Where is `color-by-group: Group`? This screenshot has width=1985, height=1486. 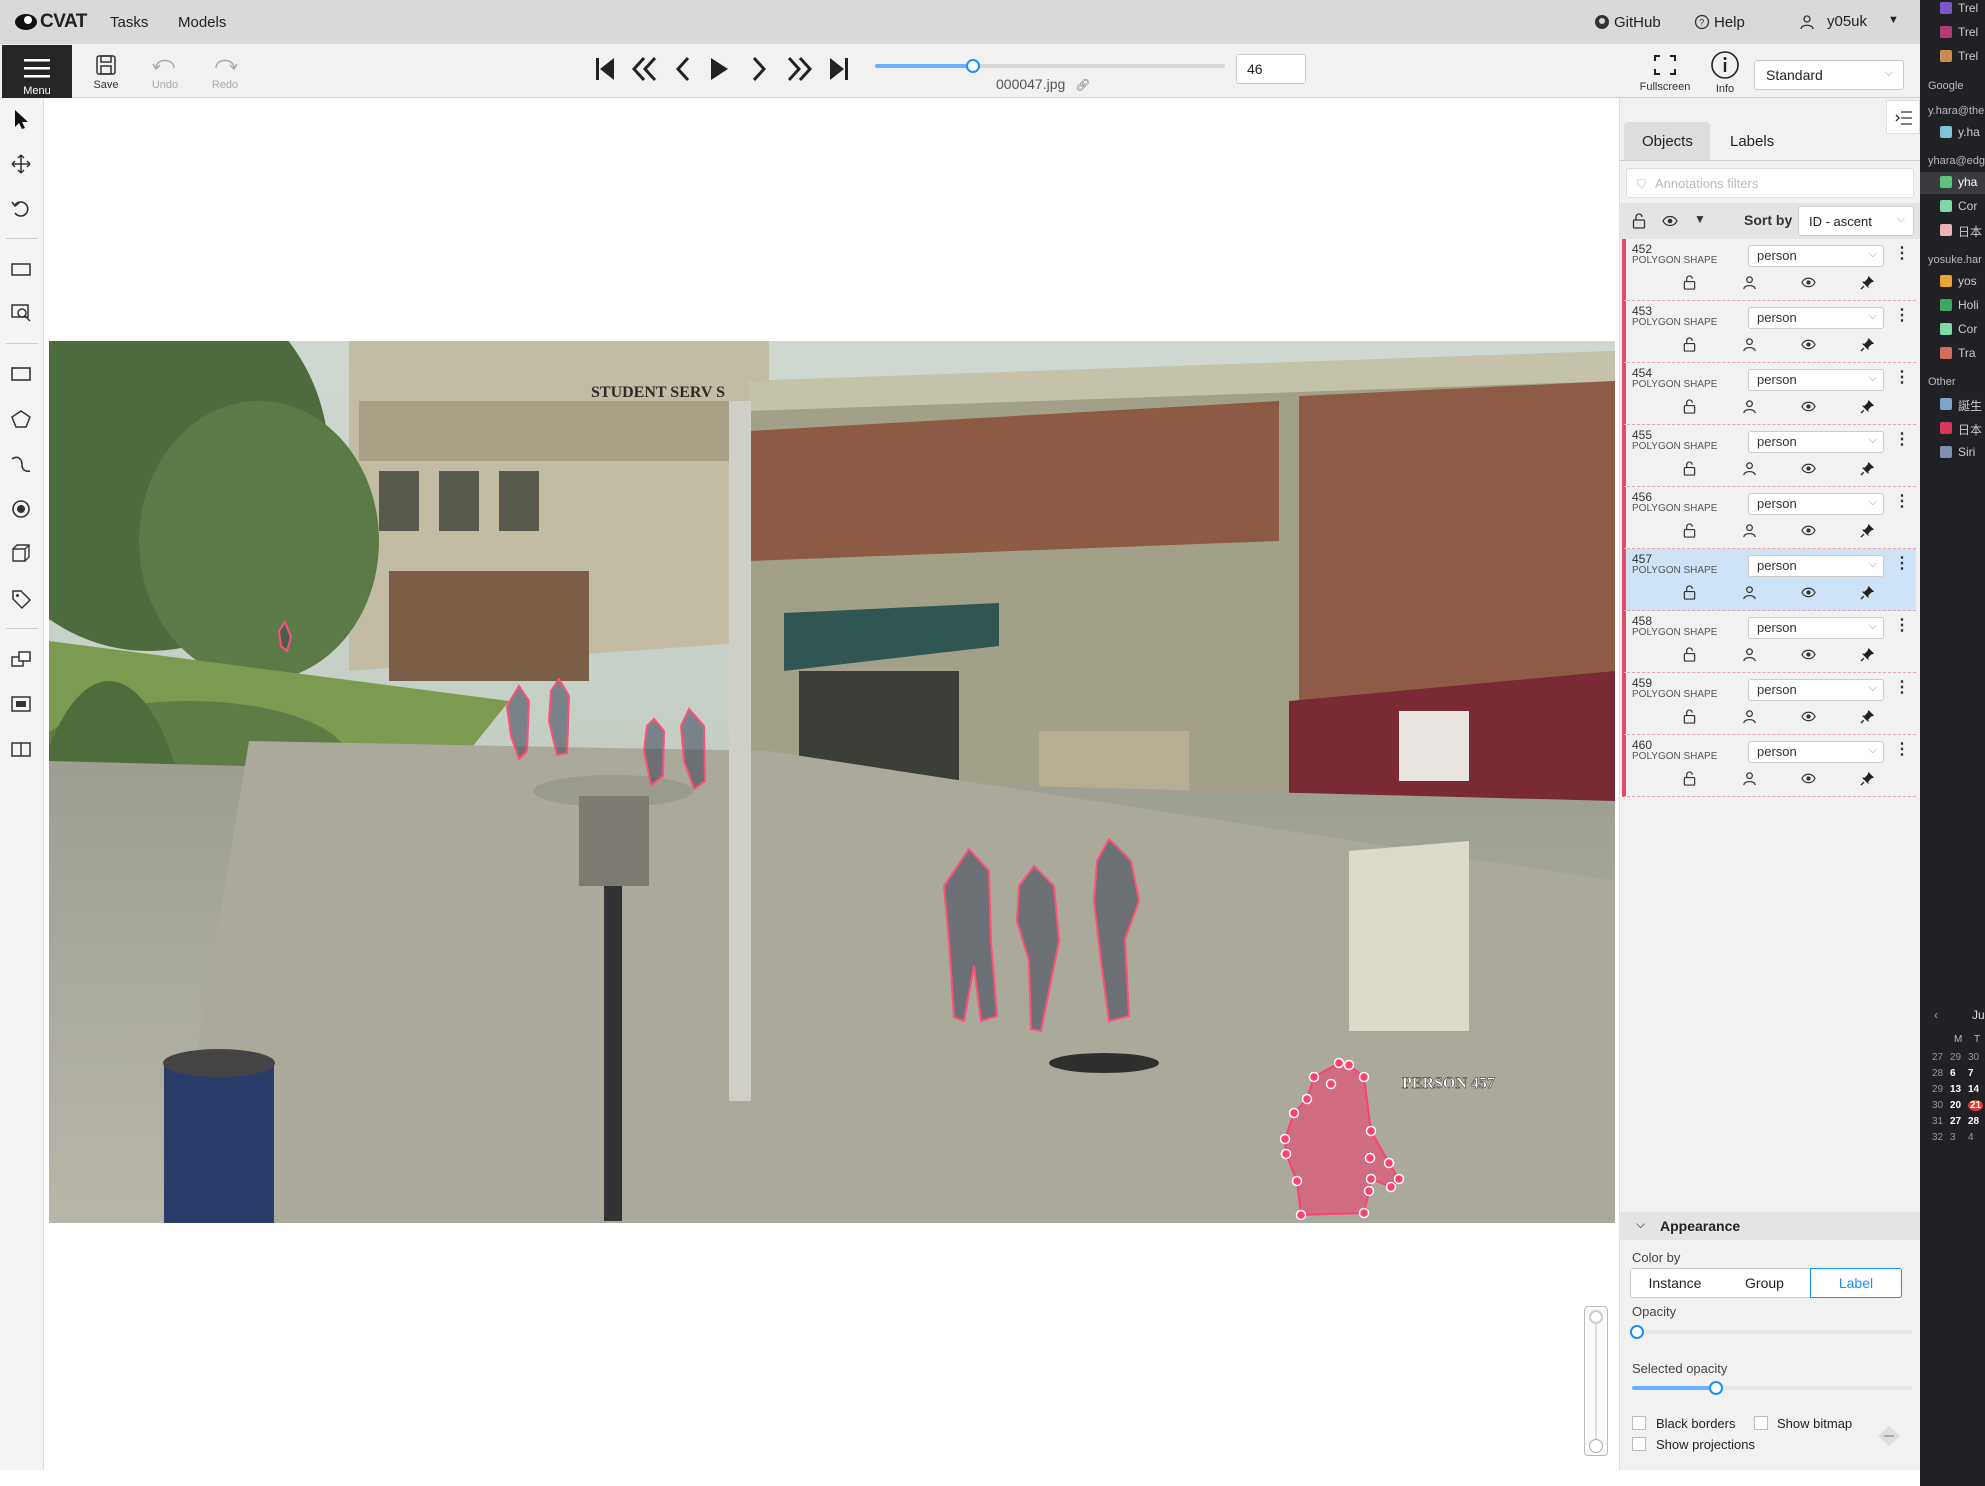 color-by-group: Group is located at coordinates (1765, 1283).